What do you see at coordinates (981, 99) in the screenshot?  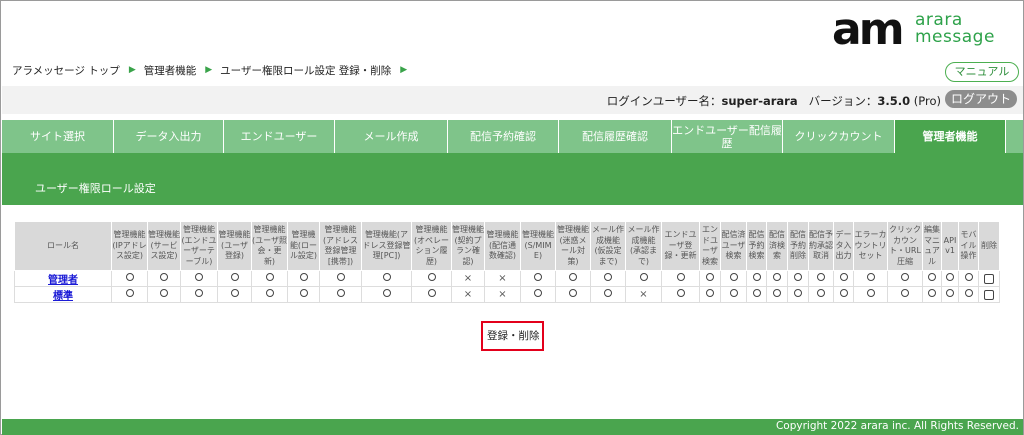 I see `logout-button: ログアウト` at bounding box center [981, 99].